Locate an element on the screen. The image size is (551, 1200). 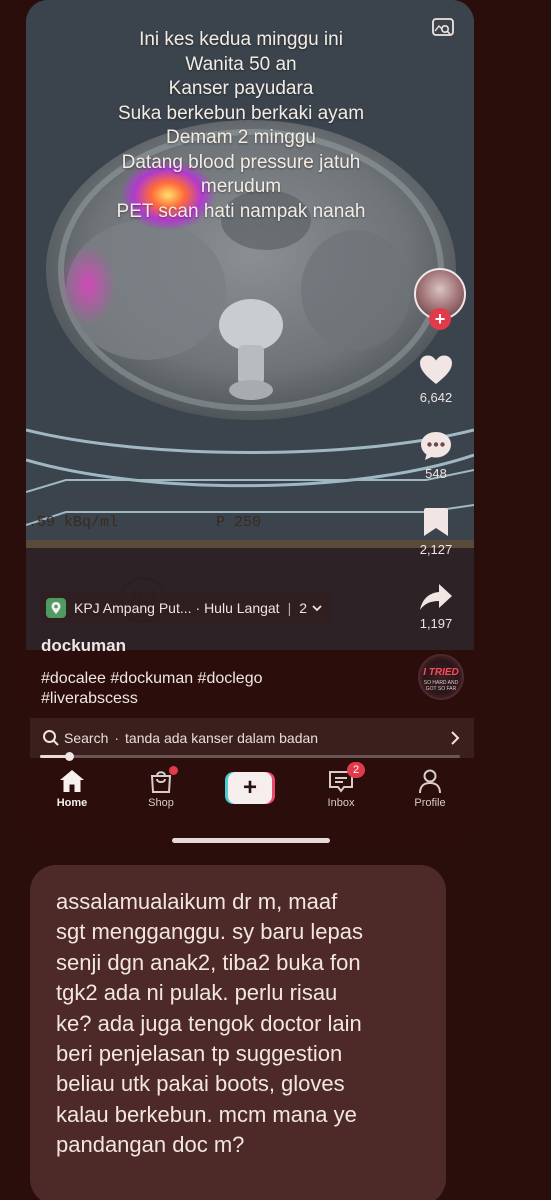
share-count: 1,197 is located at coordinates (436, 623).